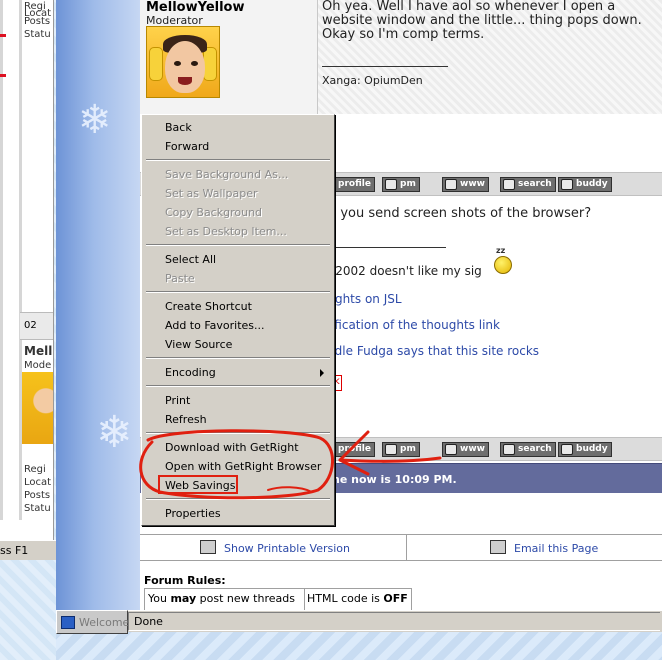 The height and width of the screenshot is (660, 662). Describe the element at coordinates (195, 7) in the screenshot. I see `post-username: MellowYellow` at that location.